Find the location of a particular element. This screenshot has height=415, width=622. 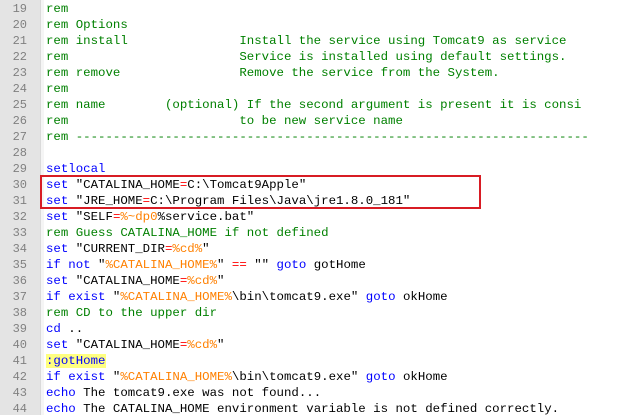

code-token: cd is located at coordinates (53, 329).